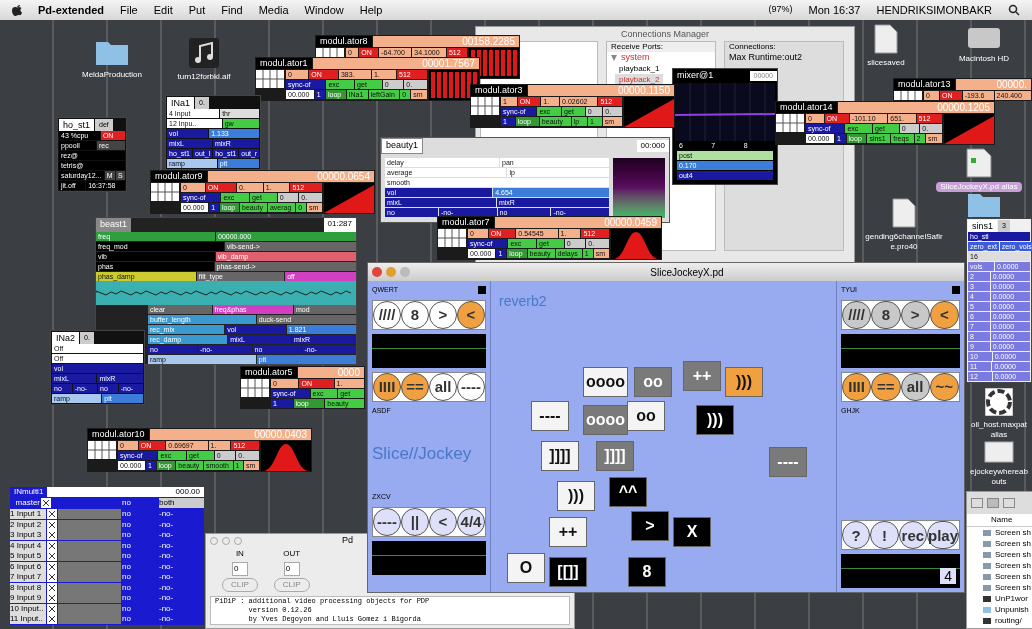  Describe the element at coordinates (628, 492) in the screenshot. I see `glyph-tile: ^^` at that location.